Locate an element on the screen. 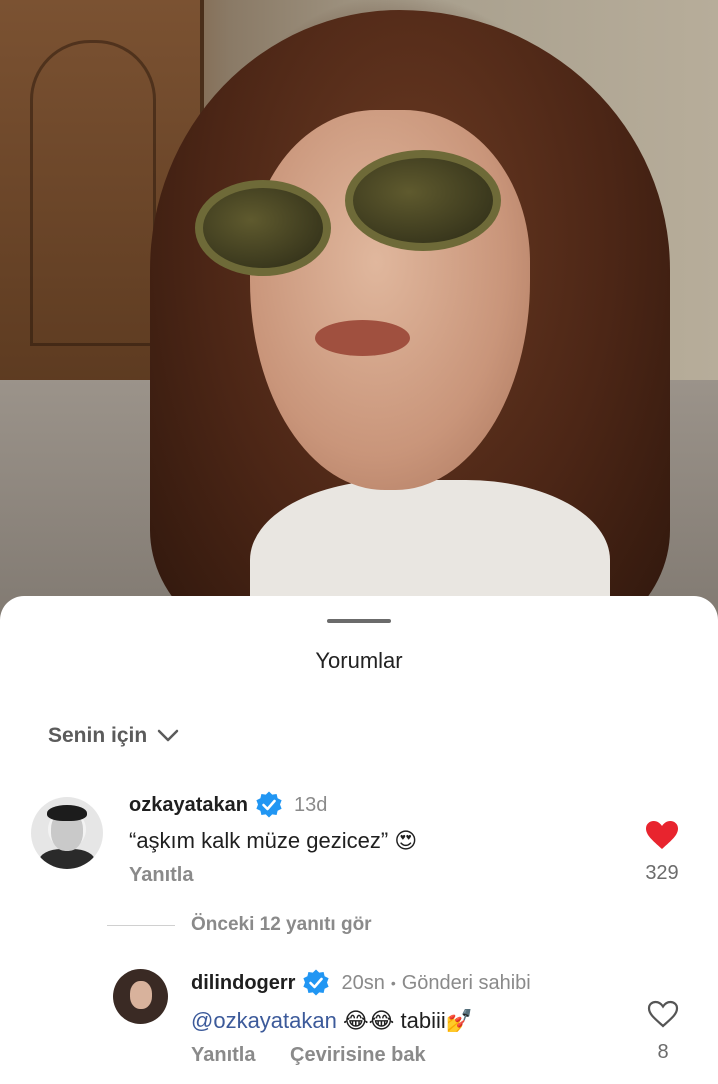  translate-button: Çevirisine bak is located at coordinates (358, 1055).